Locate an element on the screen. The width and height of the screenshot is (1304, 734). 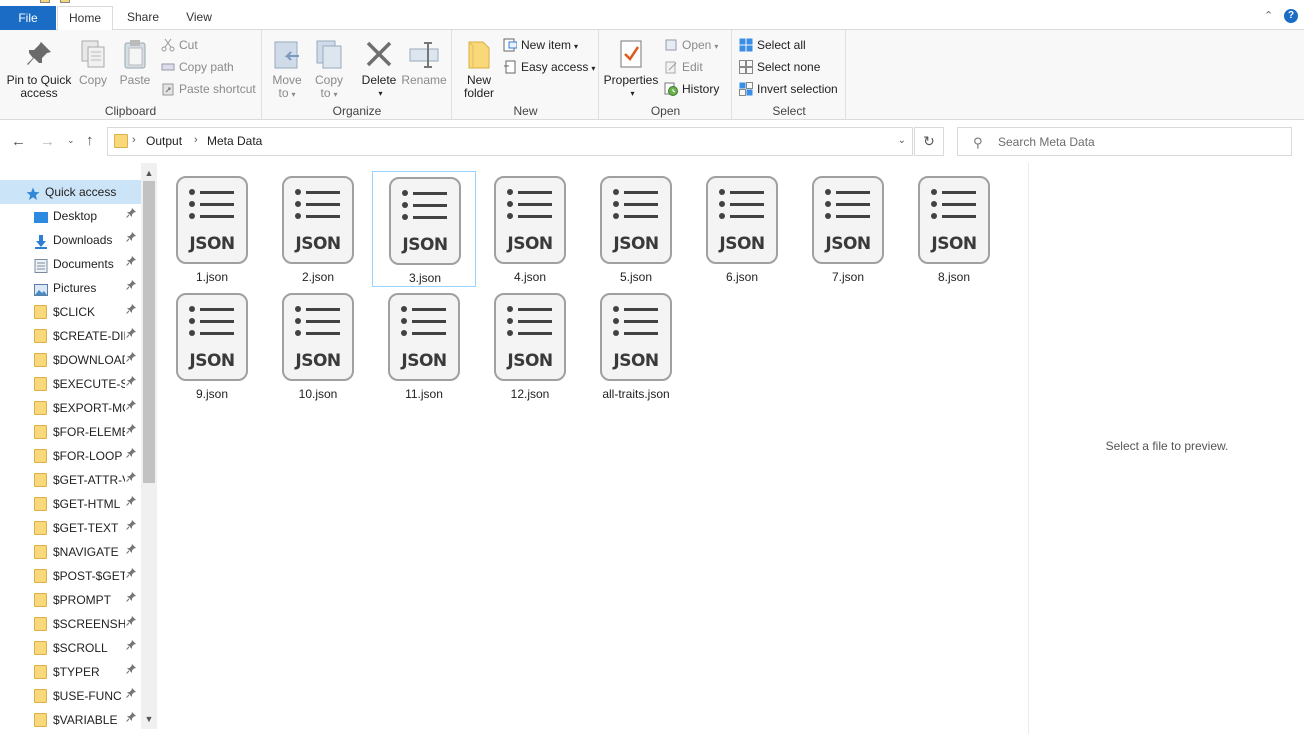
navigation-scrollbar: ▲ ▼ is located at coordinates (149, 446).